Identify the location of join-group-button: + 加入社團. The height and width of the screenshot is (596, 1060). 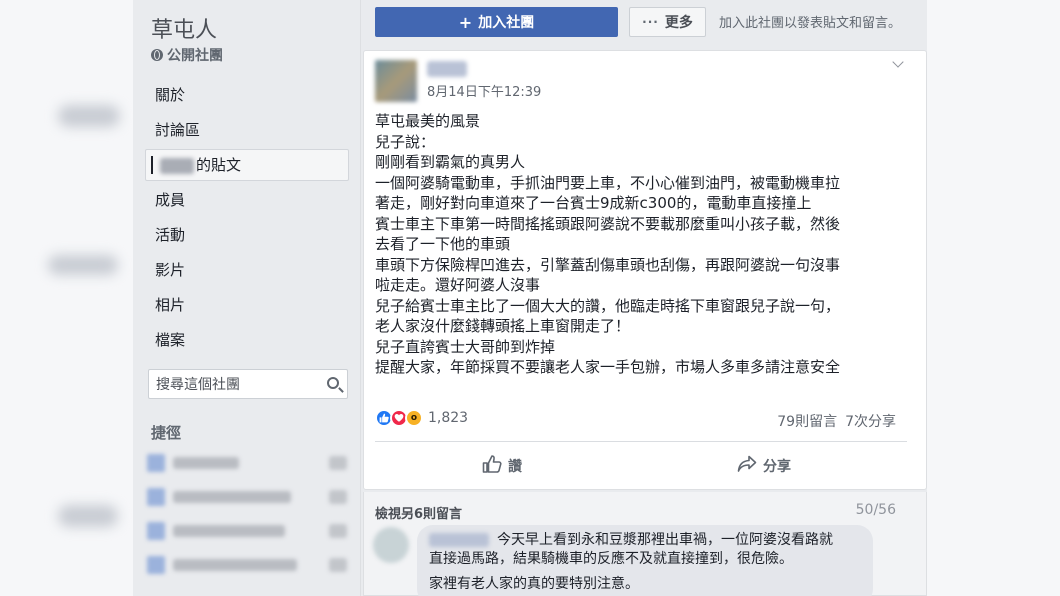
(496, 22).